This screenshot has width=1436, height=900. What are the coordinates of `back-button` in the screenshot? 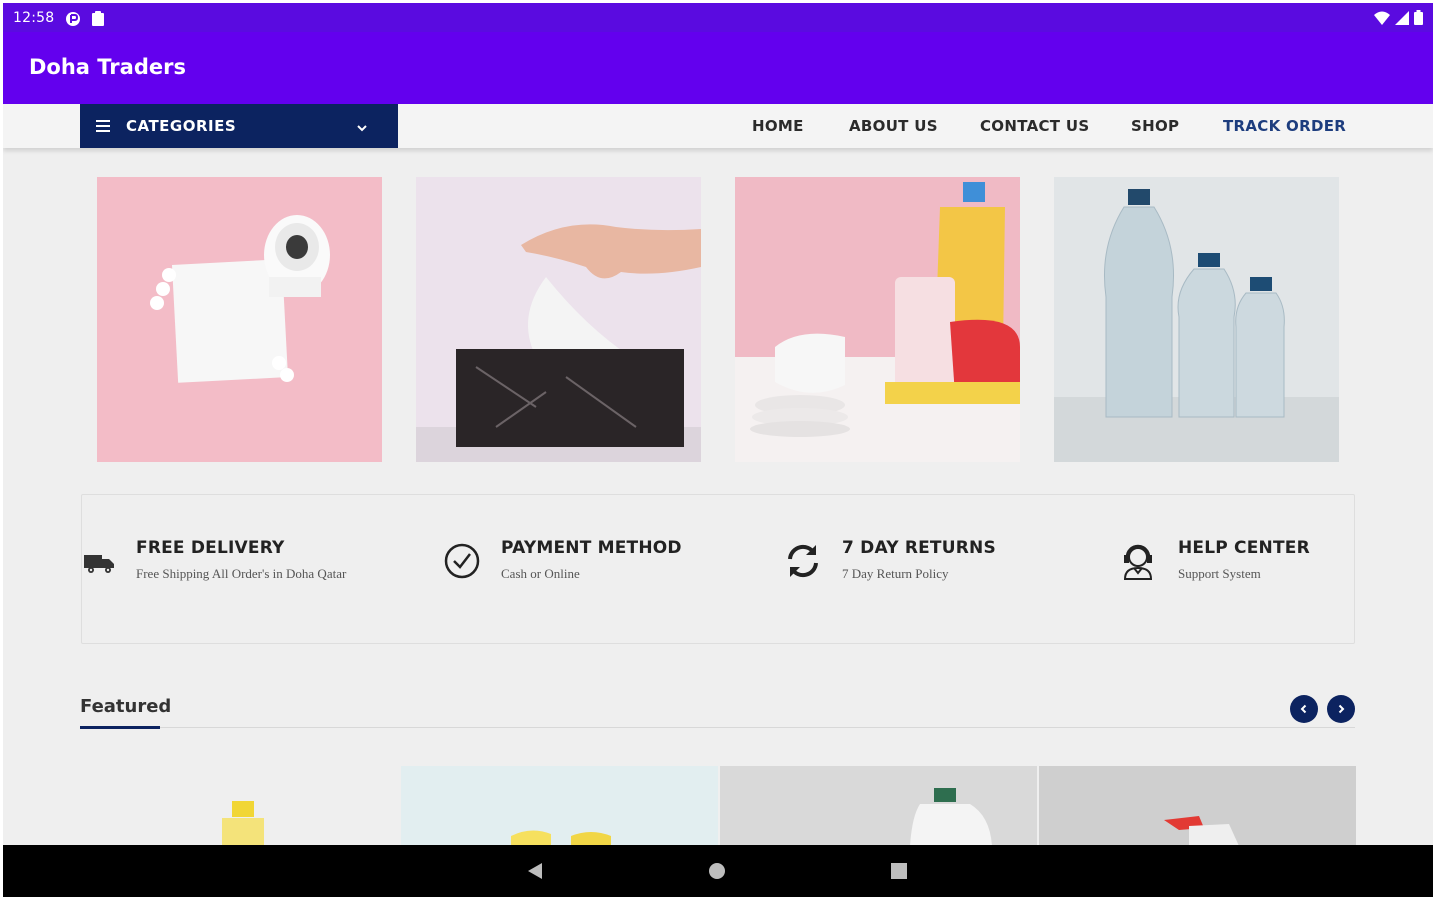 It's located at (535, 873).